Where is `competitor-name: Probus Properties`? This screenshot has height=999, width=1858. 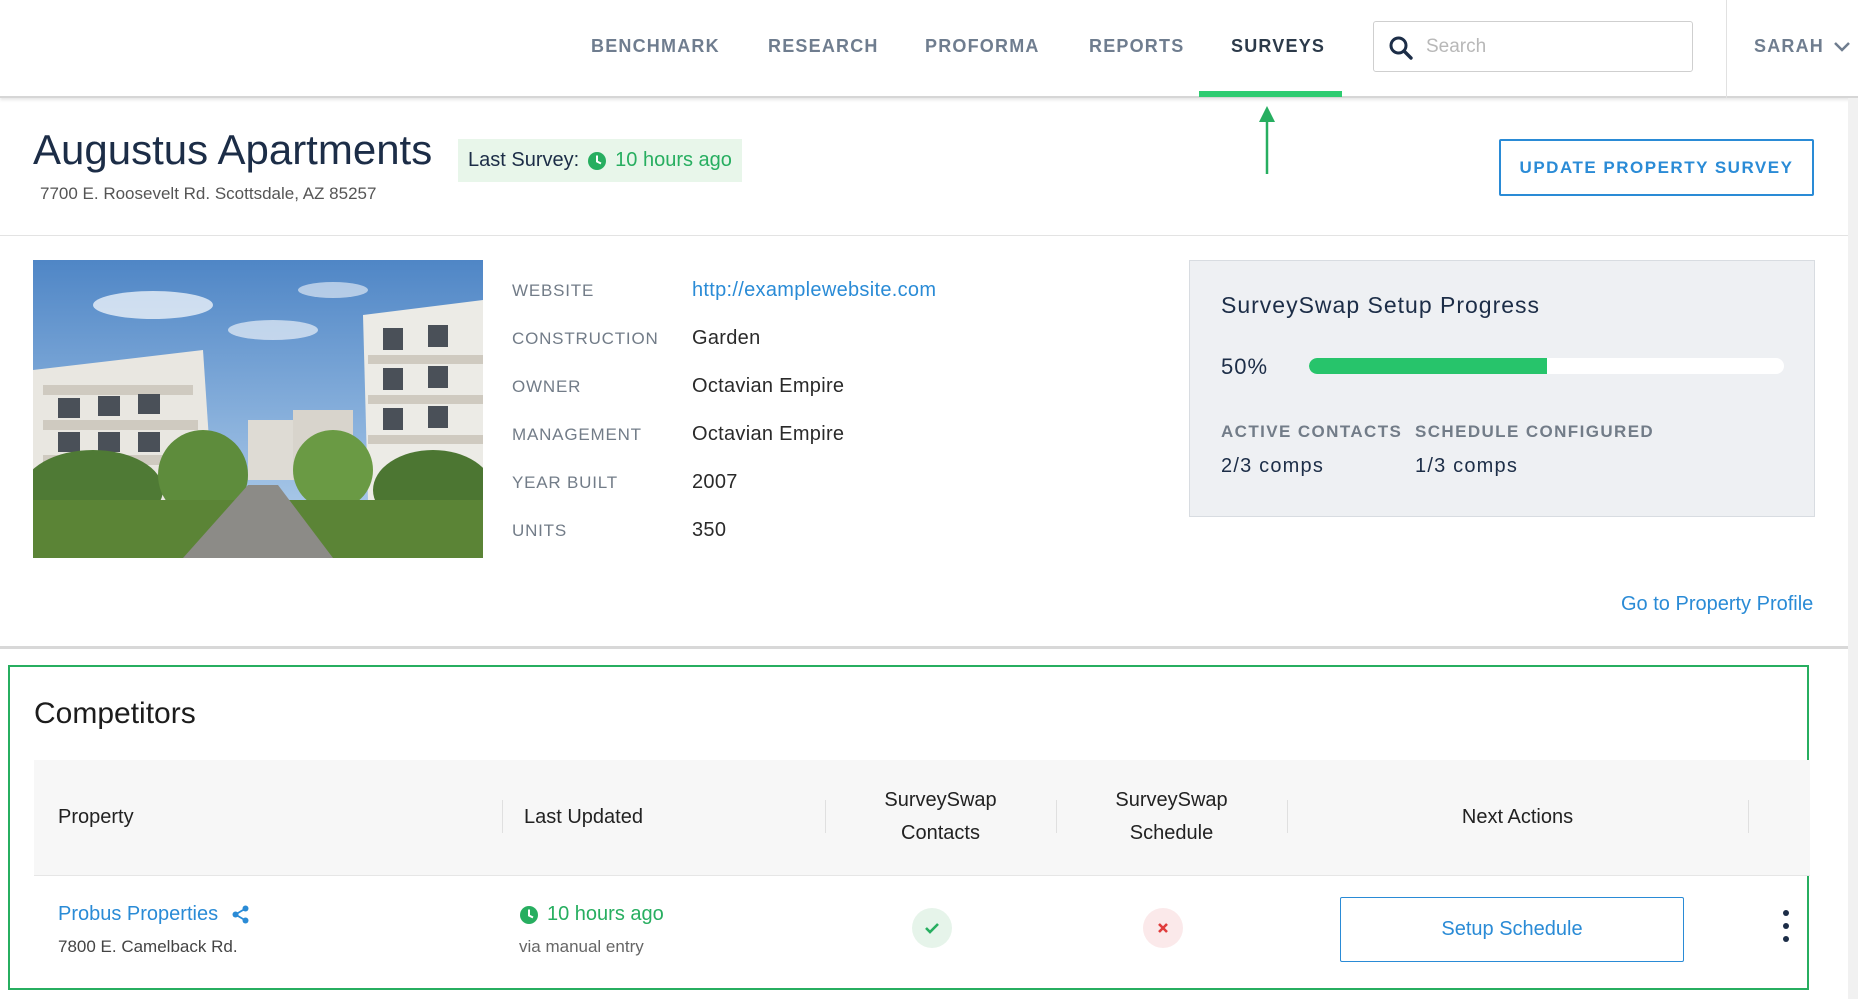
competitor-name: Probus Properties is located at coordinates (138, 914).